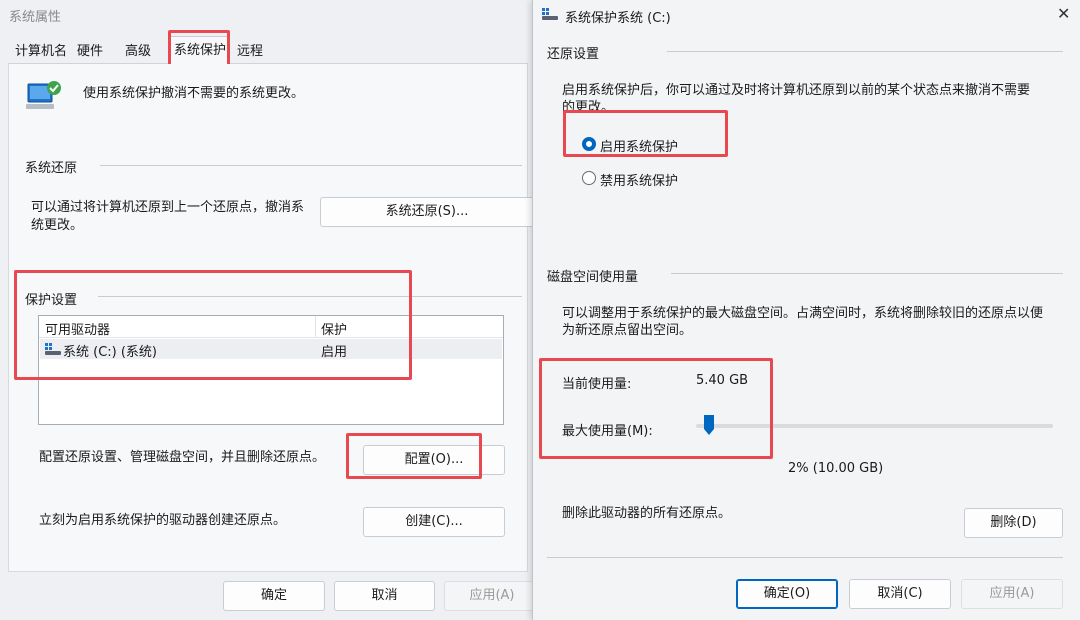  I want to click on tab-computer-name: 计算机名, so click(41, 52).